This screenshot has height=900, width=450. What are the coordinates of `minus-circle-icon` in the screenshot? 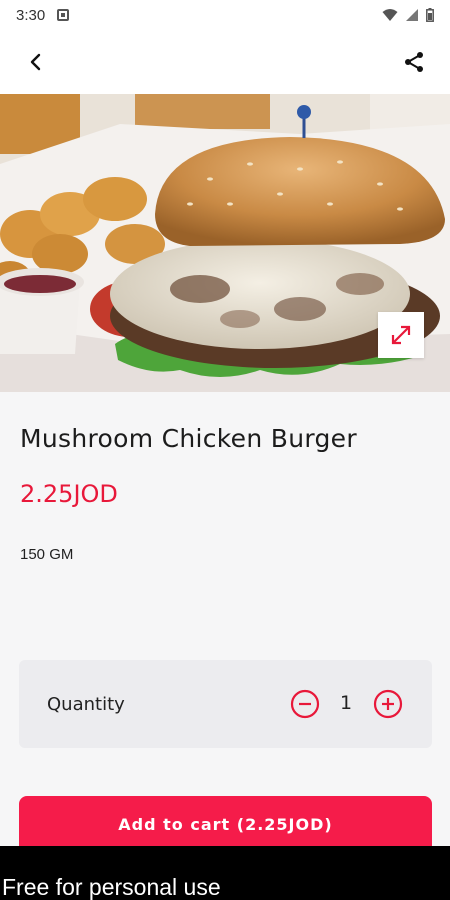 It's located at (305, 704).